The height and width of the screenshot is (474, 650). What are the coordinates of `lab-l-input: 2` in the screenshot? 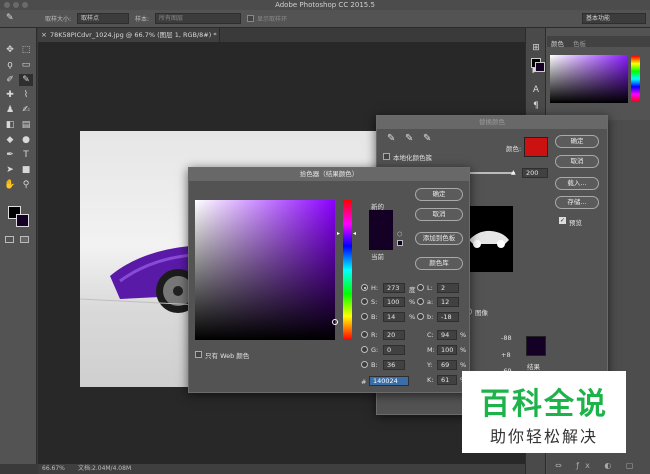 It's located at (448, 288).